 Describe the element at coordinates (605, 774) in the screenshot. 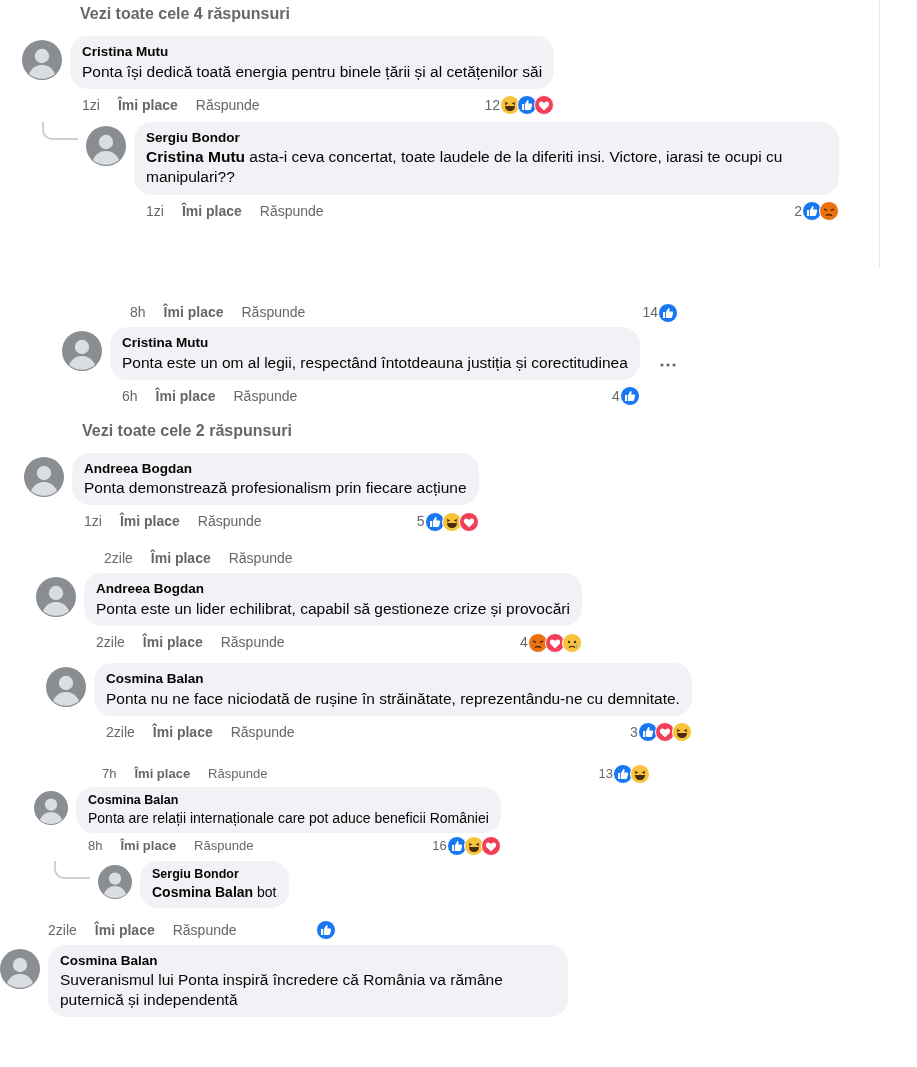

I see `reaction-count: 13` at that location.